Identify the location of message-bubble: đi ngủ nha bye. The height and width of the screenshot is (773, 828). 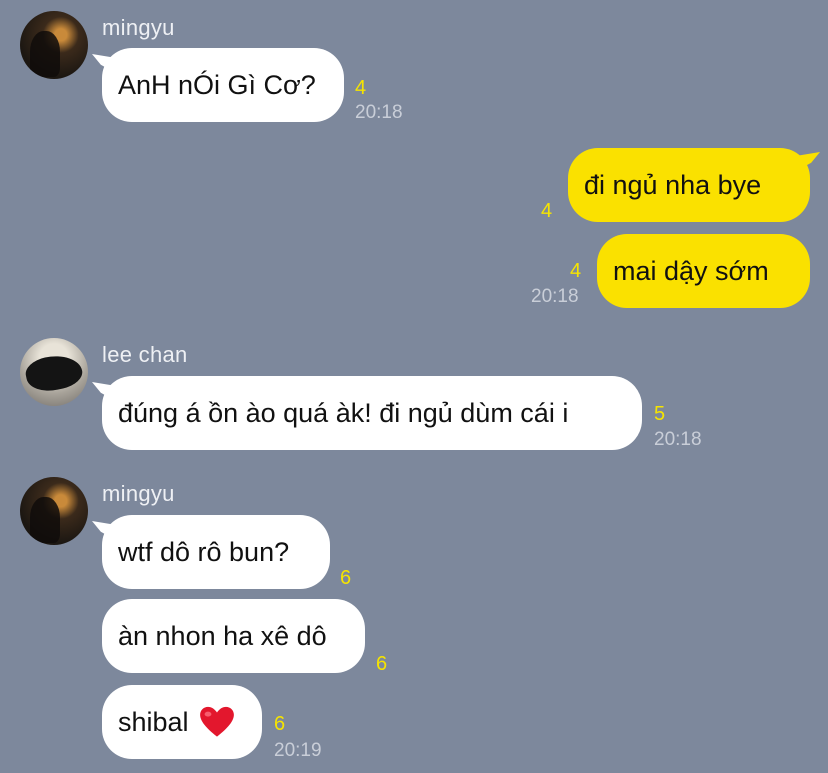
(694, 185).